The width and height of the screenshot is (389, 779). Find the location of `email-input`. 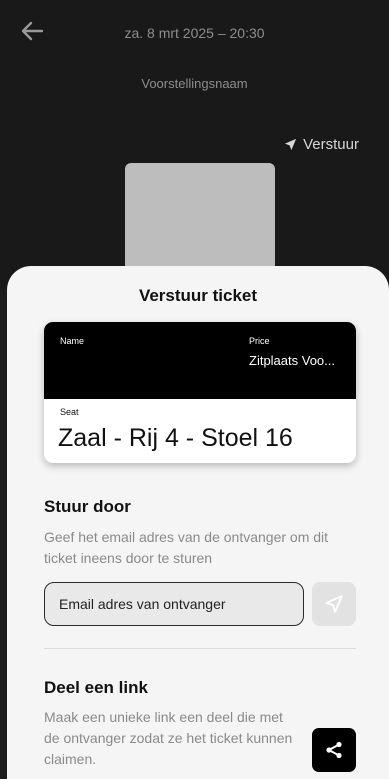

email-input is located at coordinates (174, 604).